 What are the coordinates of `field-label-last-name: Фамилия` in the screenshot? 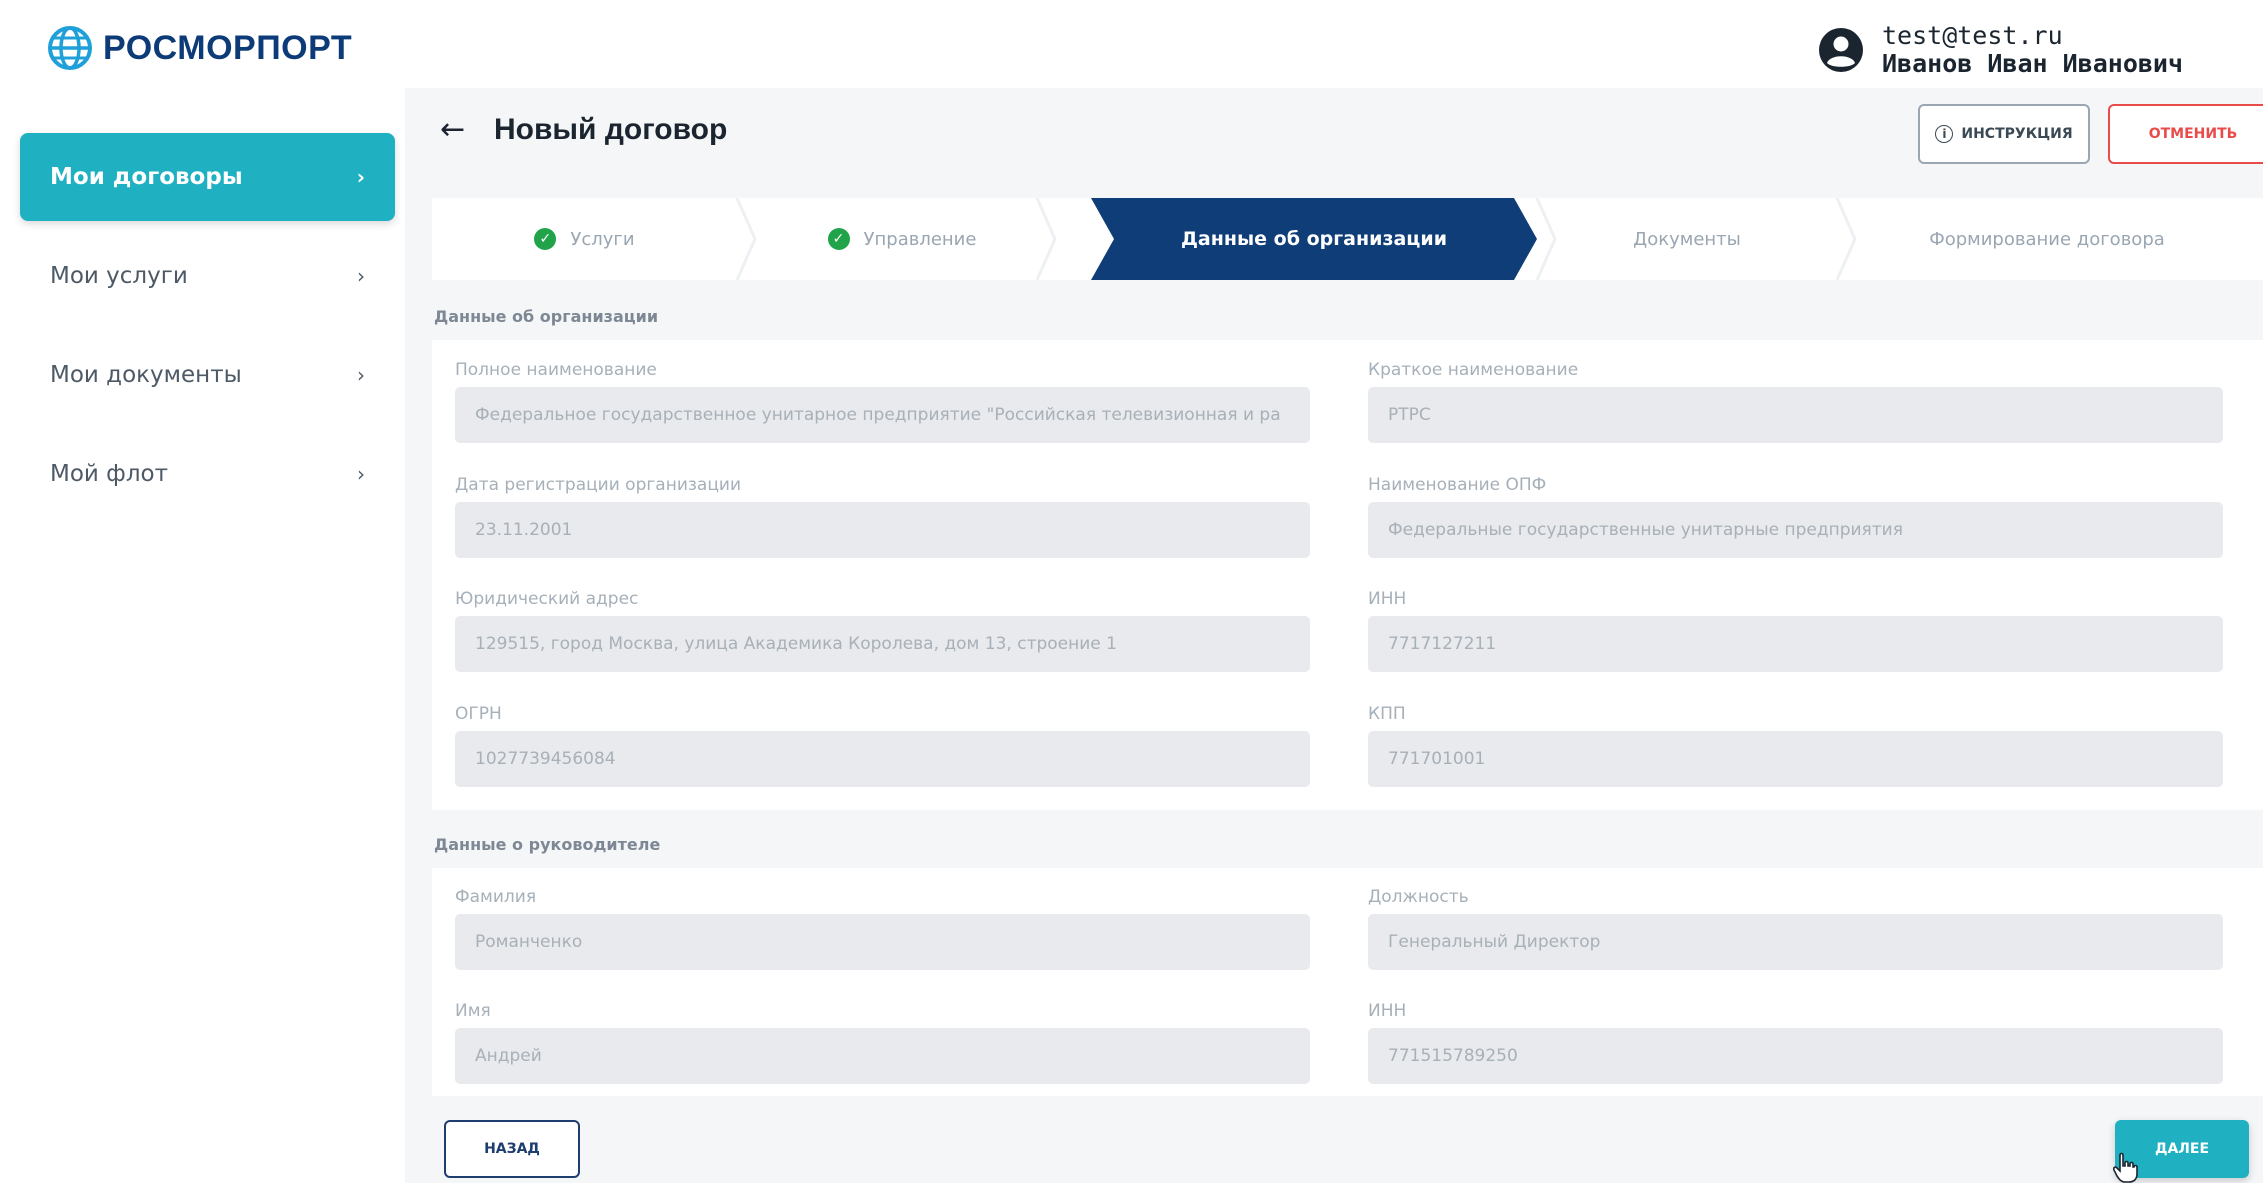 It's located at (496, 897).